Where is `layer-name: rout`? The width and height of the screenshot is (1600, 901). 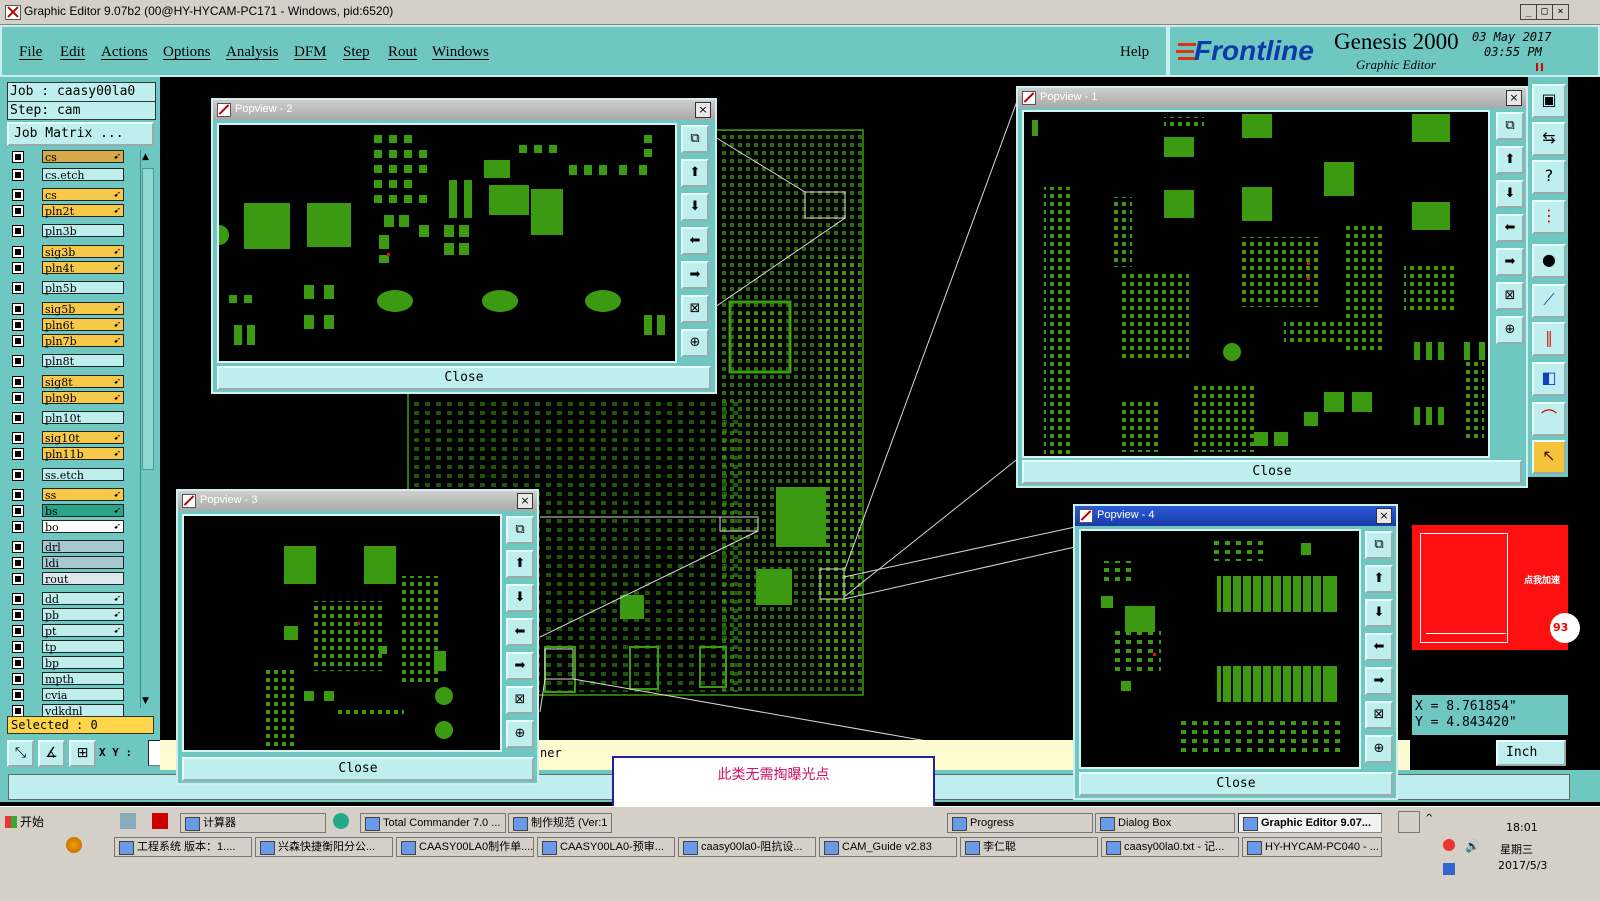 layer-name: rout is located at coordinates (83, 579).